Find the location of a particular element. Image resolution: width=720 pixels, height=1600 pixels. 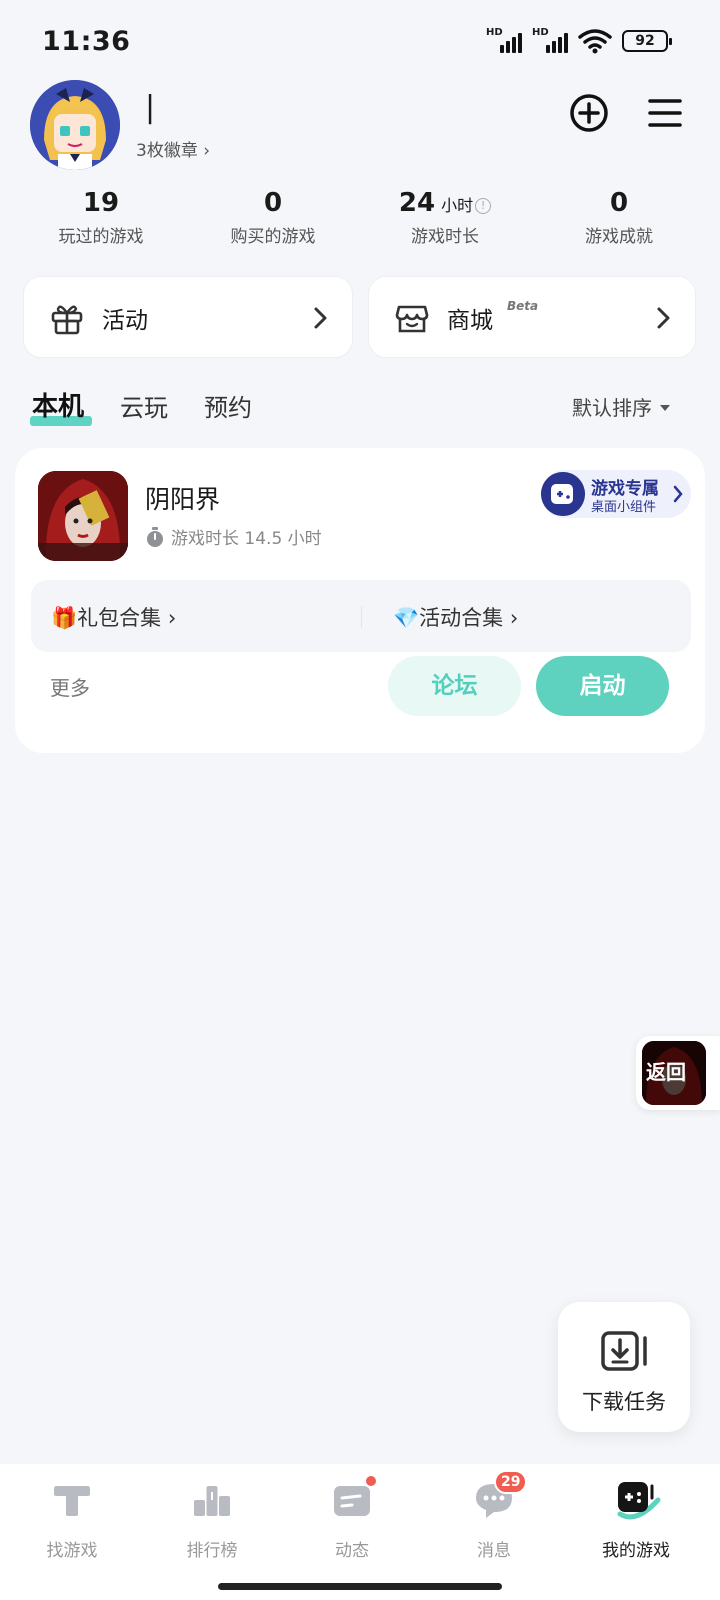

floating-back-button: 返回 is located at coordinates (678, 1073).